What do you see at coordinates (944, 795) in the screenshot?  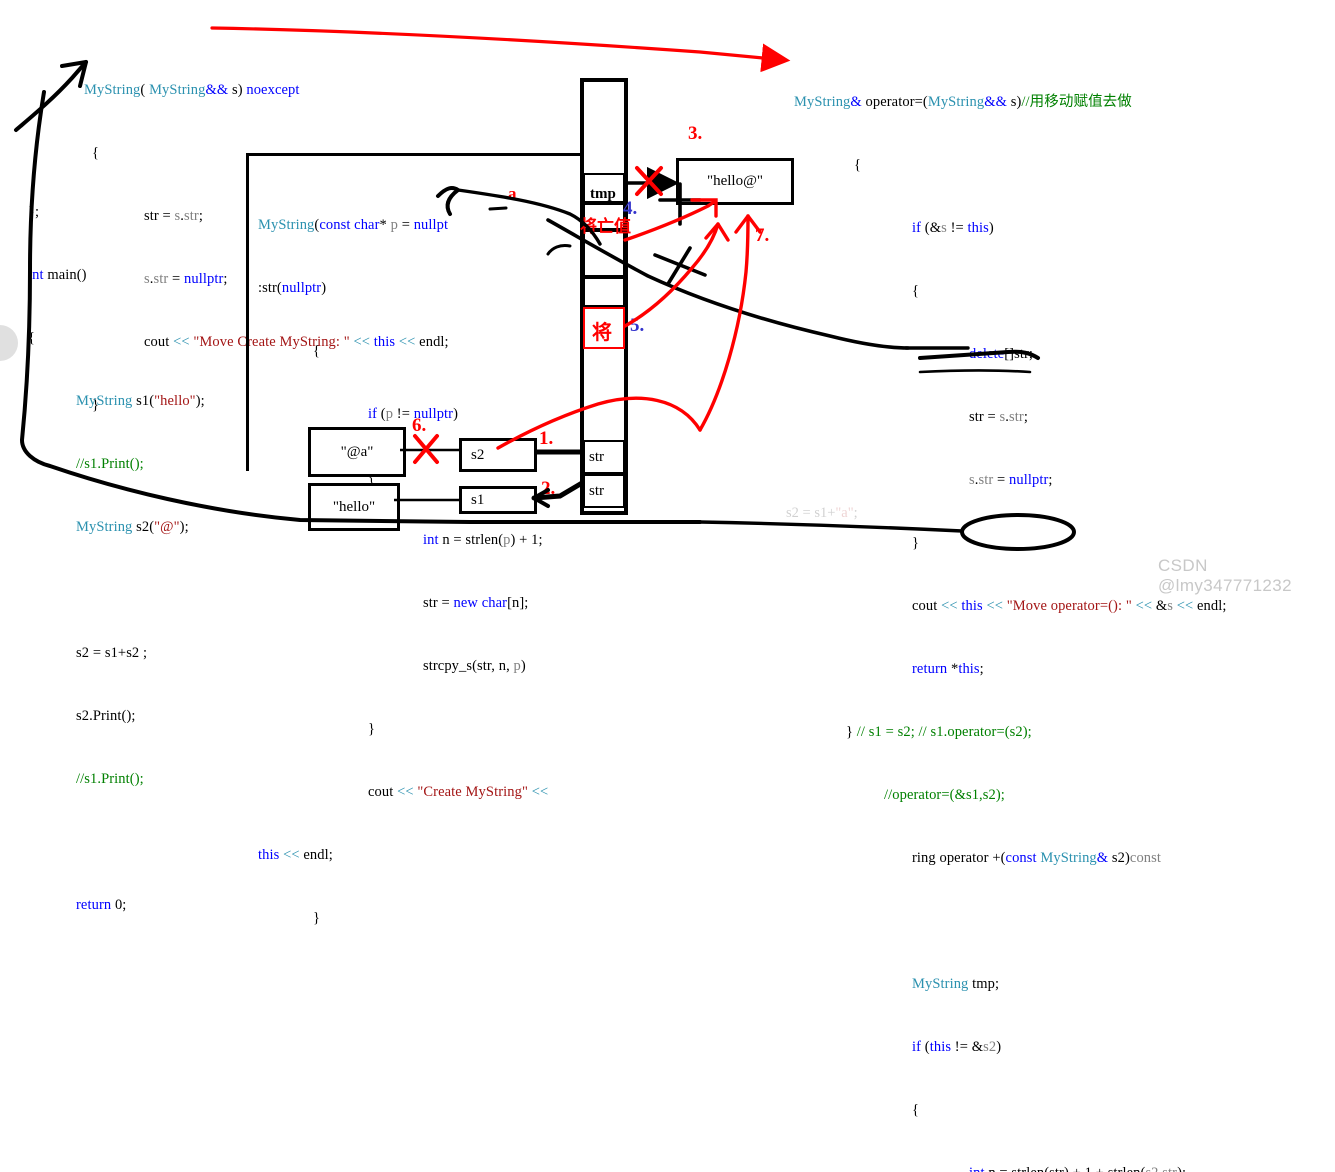 I see `code-line: //operator=(&s1,s2);` at bounding box center [944, 795].